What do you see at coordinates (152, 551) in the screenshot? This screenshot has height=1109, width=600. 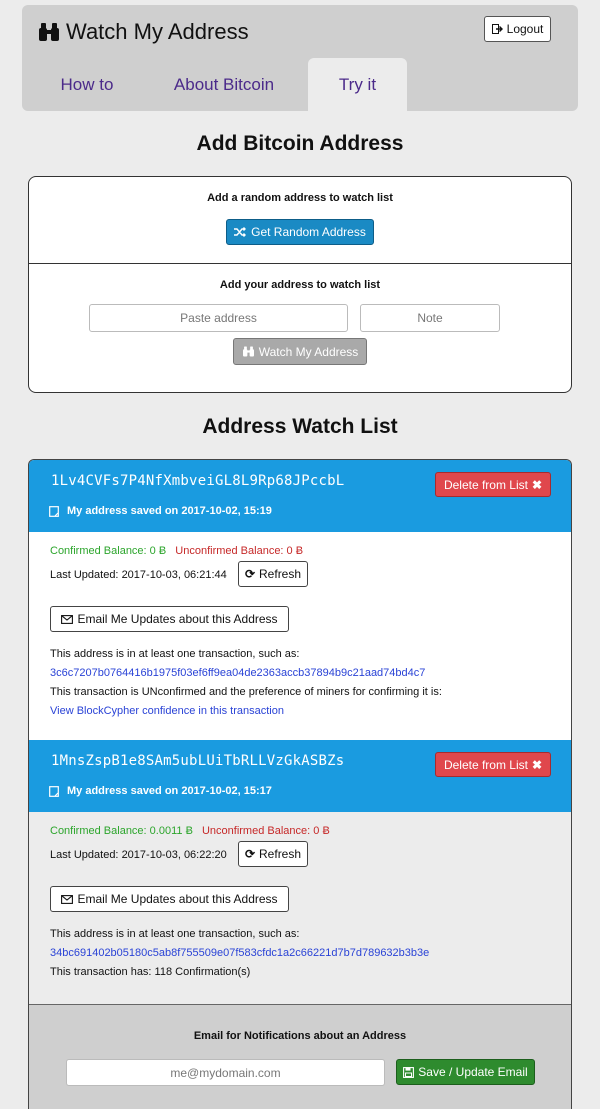 I see `confirmed-balance-value: 0` at bounding box center [152, 551].